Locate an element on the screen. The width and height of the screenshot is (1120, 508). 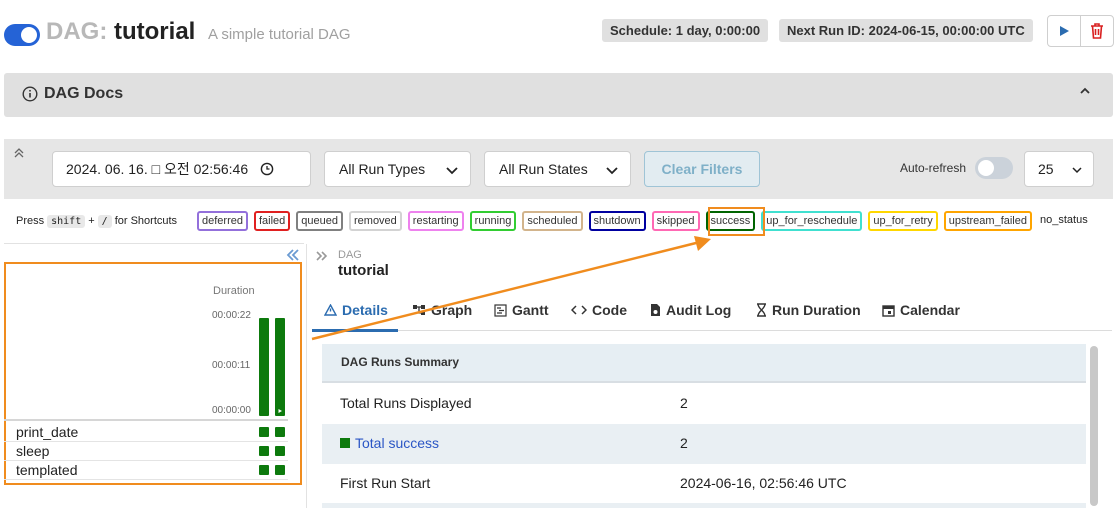
dag-prefix: DAG: is located at coordinates (77, 31).